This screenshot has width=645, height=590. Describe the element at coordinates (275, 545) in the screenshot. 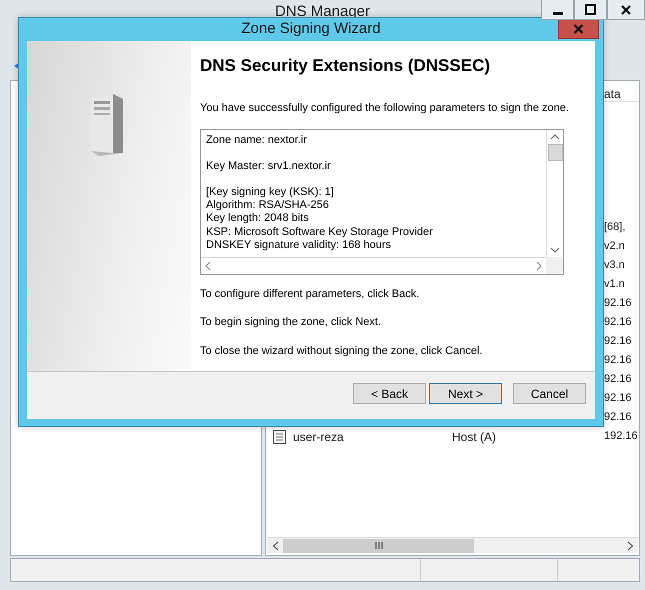

I see `scroll-left-icon` at that location.